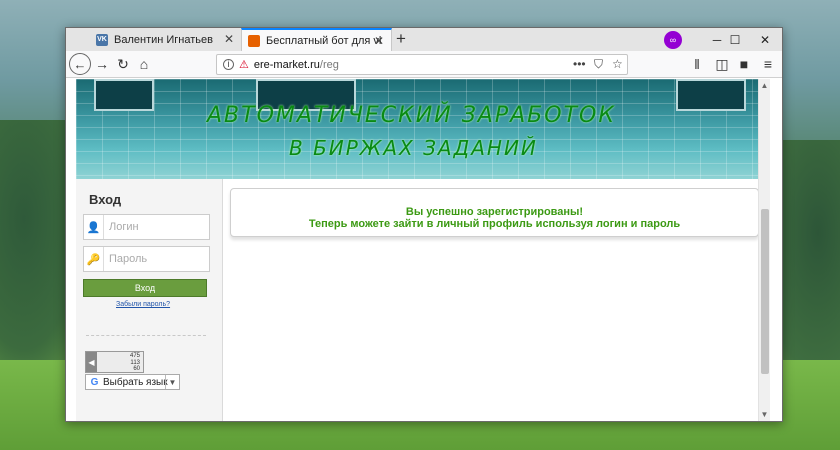  I want to click on banner-title-line1: АВТОМАТИЧЕСКИЙ ЗАРАБОТОК, so click(411, 115).